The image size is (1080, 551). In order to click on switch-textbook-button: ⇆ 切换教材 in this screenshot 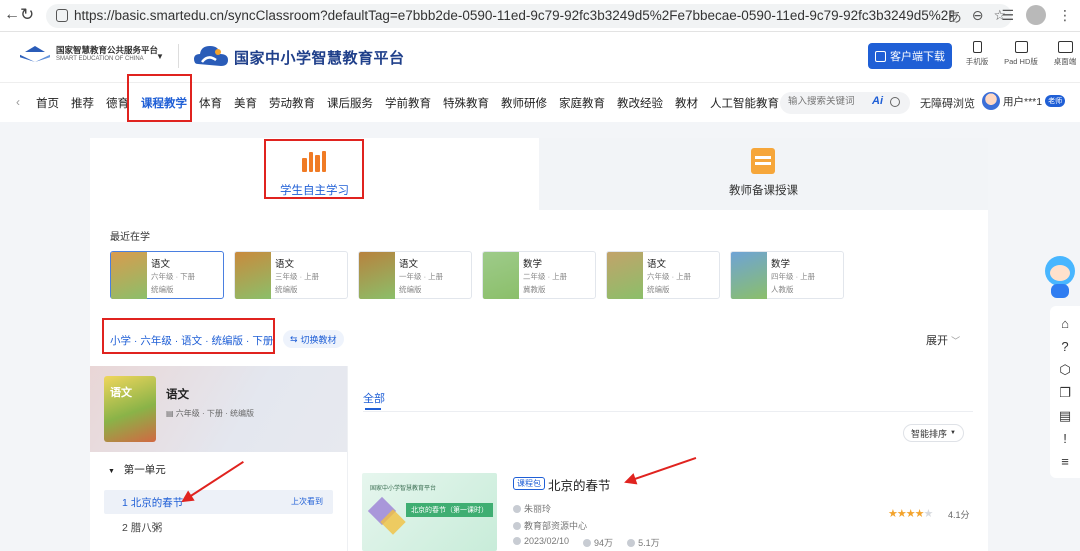, I will do `click(313, 339)`.